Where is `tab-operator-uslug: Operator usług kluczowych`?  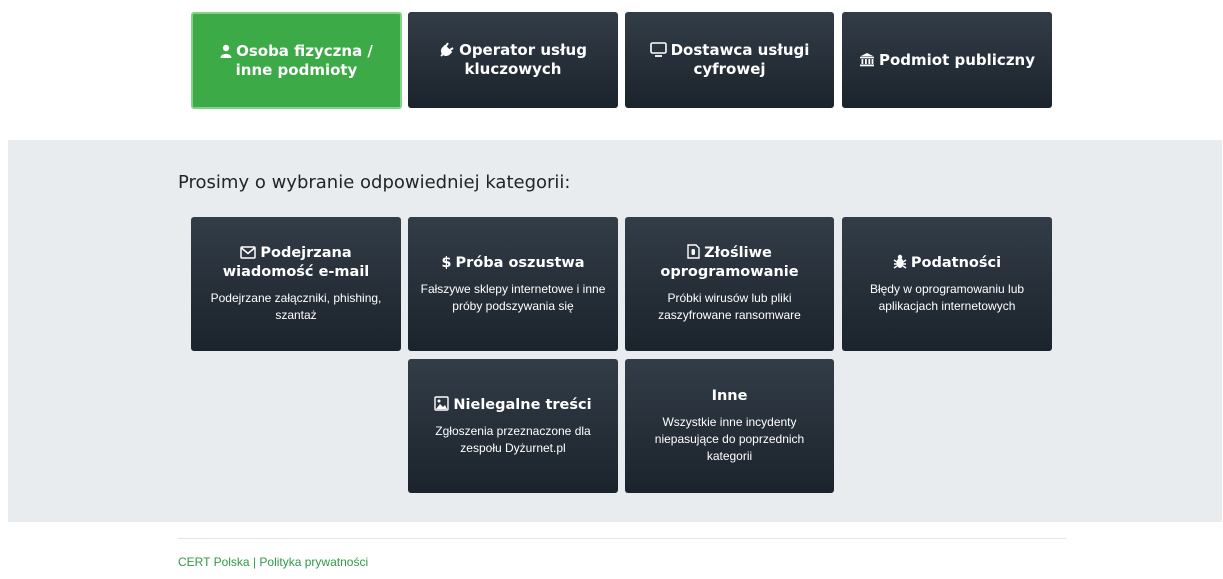 tab-operator-uslug: Operator usług kluczowych is located at coordinates (513, 60).